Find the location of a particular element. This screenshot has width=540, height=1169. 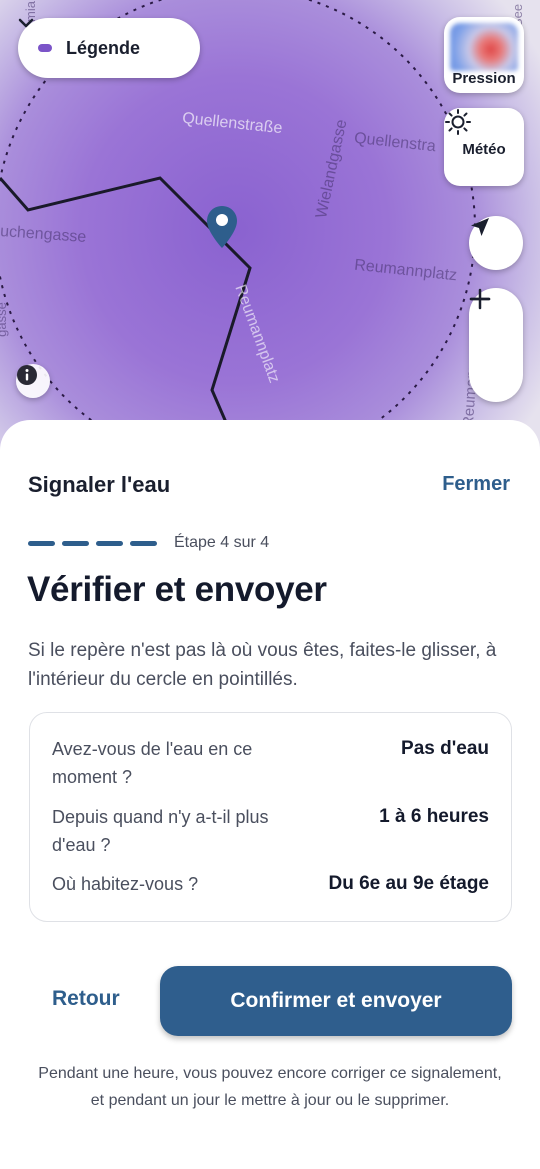

my-location-button is located at coordinates (496, 243).